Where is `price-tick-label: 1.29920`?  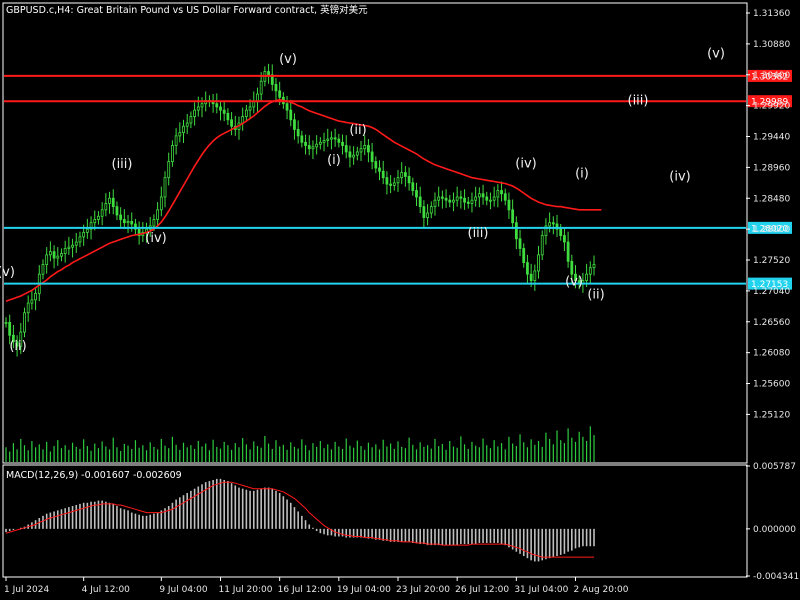 price-tick-label: 1.29920 is located at coordinates (771, 107).